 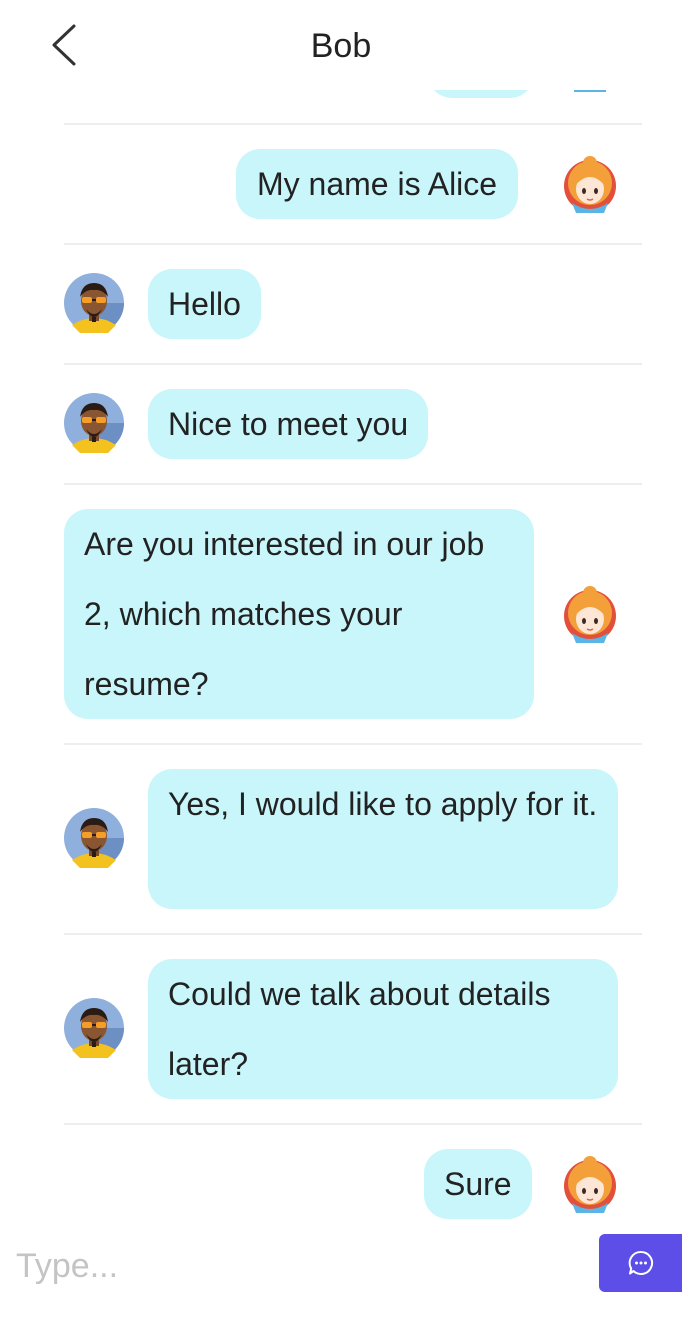 What do you see at coordinates (353, 305) in the screenshot?
I see `message-row: Hello` at bounding box center [353, 305].